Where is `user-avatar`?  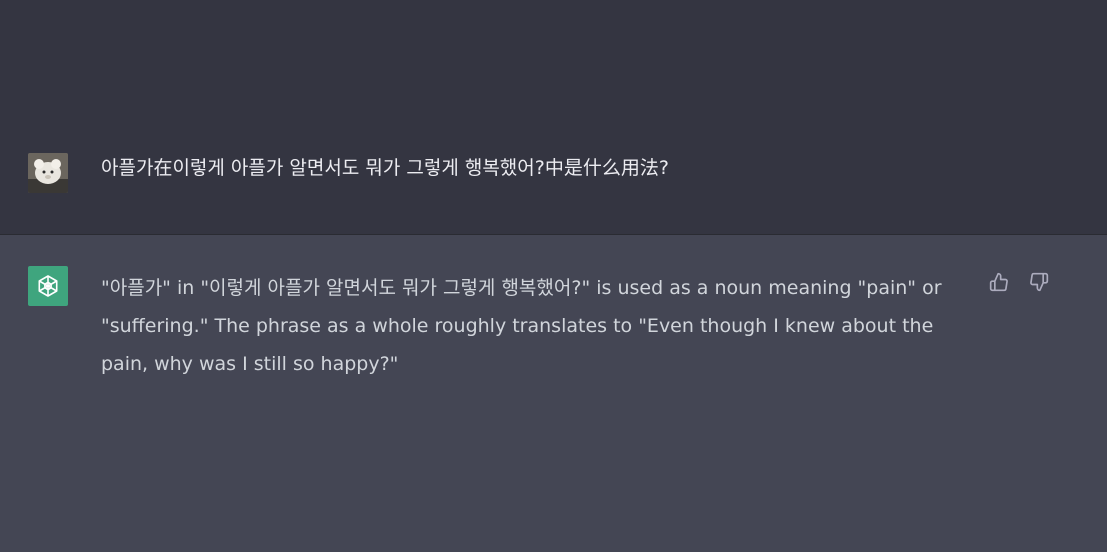 user-avatar is located at coordinates (48, 173).